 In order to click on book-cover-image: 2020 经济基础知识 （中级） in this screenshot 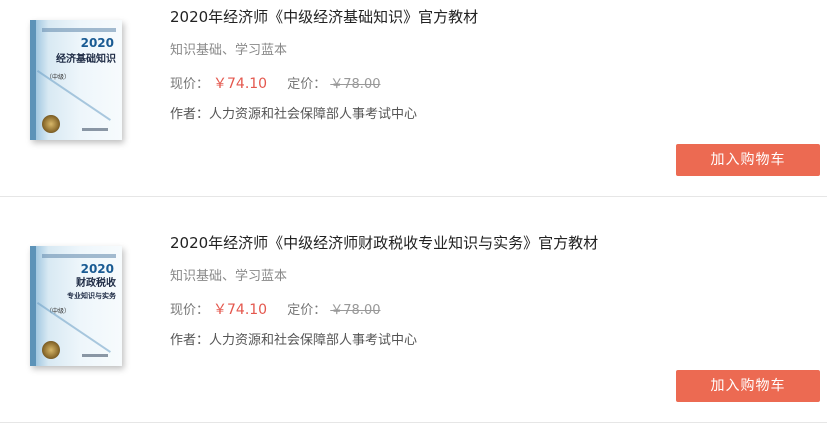, I will do `click(76, 80)`.